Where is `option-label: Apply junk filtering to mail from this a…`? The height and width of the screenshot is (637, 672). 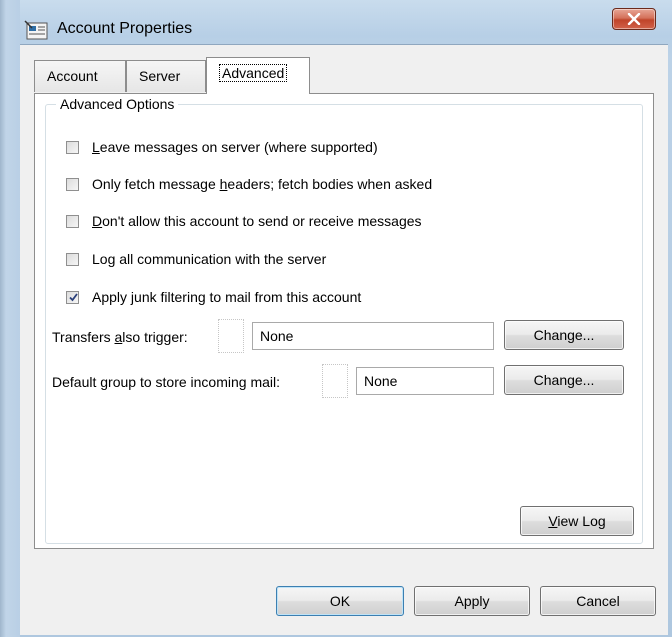
option-label: Apply junk filtering to mail from this a… is located at coordinates (227, 297).